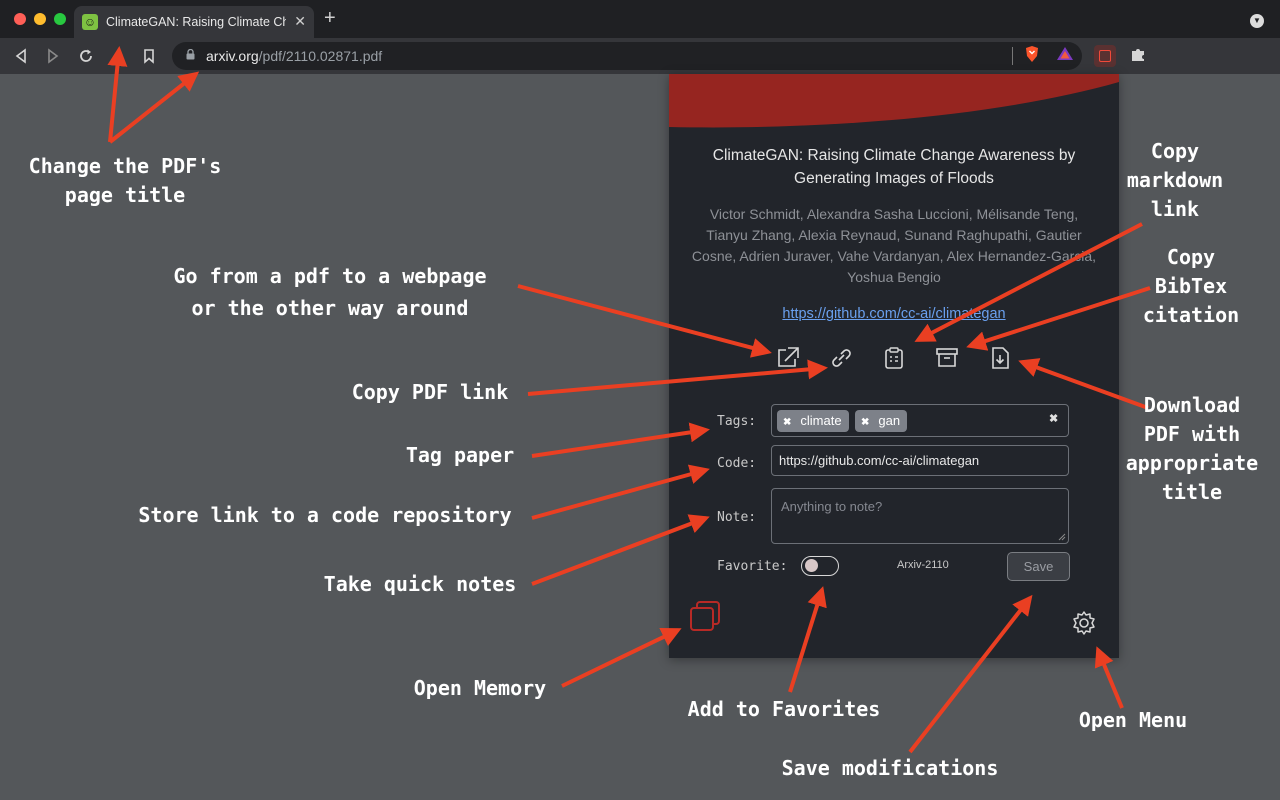 The width and height of the screenshot is (1280, 800). I want to click on annotation-tag-paper: Tag paper, so click(460, 455).